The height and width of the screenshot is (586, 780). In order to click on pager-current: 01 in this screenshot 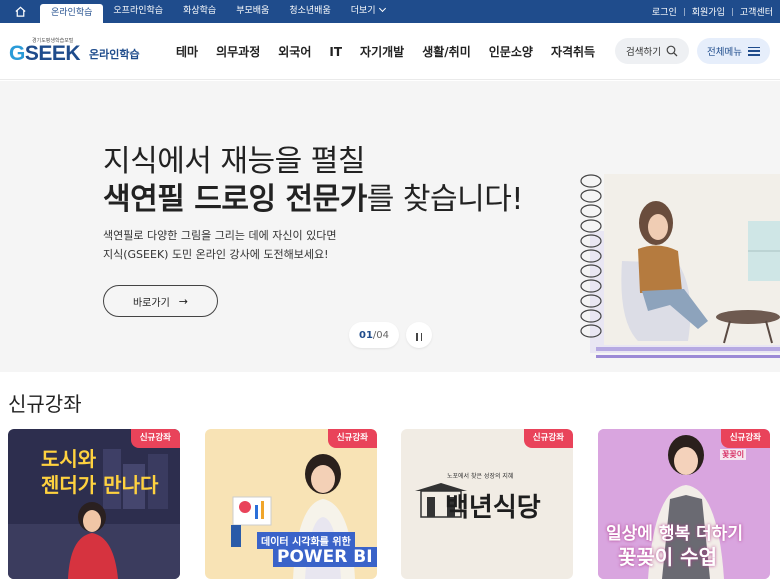, I will do `click(365, 335)`.